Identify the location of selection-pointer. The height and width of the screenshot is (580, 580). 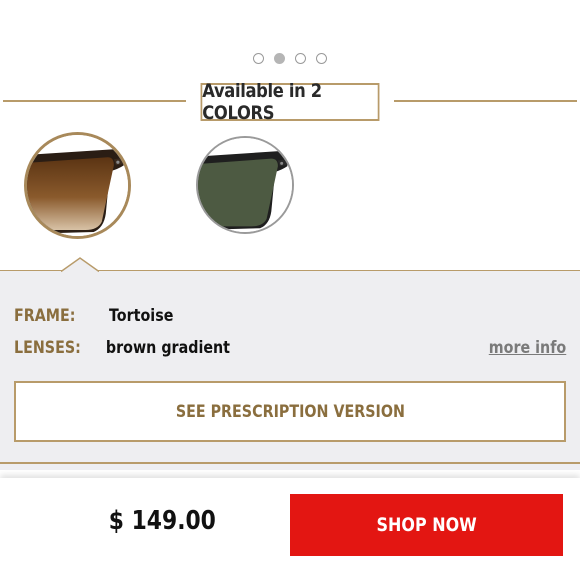
(80, 265).